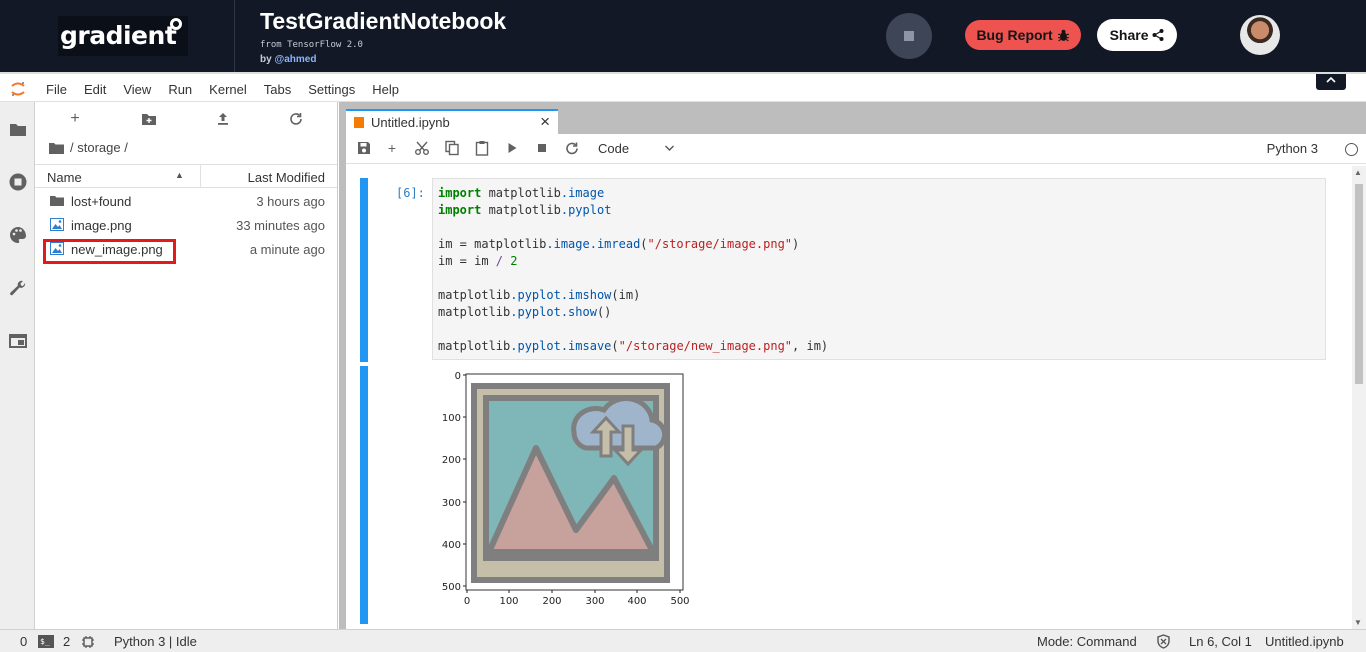 This screenshot has width=1366, height=652. Describe the element at coordinates (422, 148) in the screenshot. I see `cut-icon` at that location.